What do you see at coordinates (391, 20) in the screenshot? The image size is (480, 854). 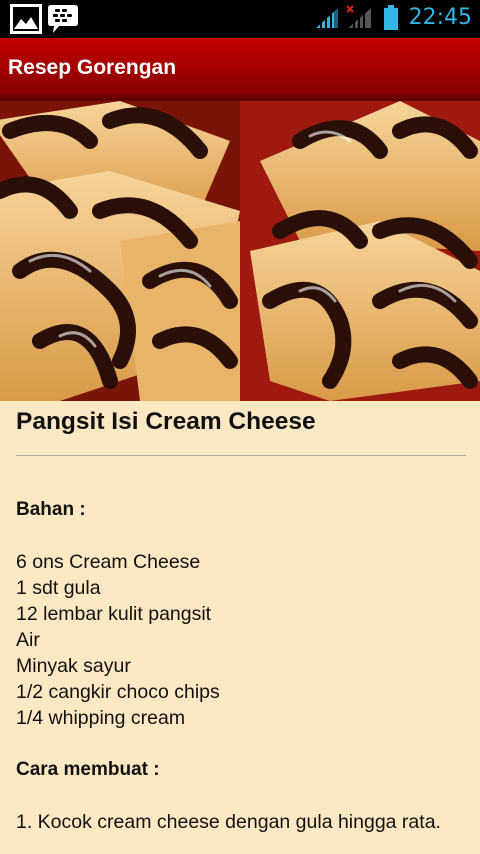 I see `battery-icon` at bounding box center [391, 20].